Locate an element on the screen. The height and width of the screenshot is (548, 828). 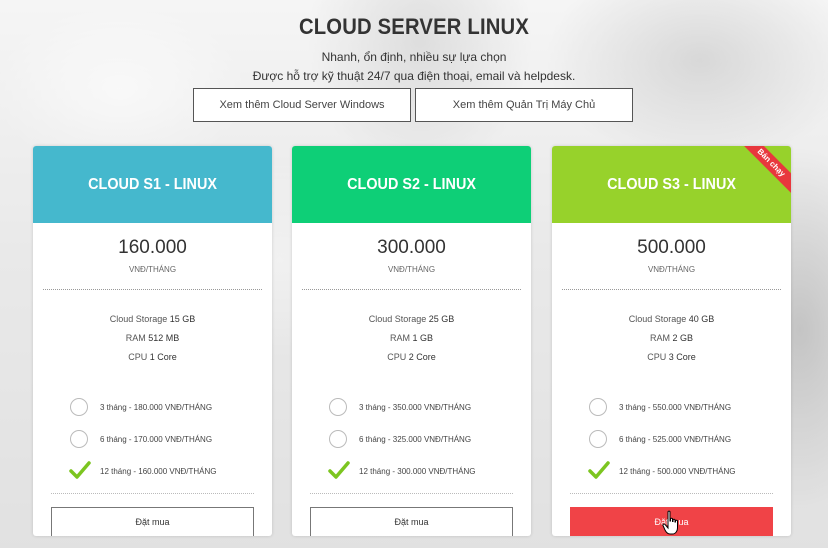
spec-storage-value: 25 GB is located at coordinates (441, 319).